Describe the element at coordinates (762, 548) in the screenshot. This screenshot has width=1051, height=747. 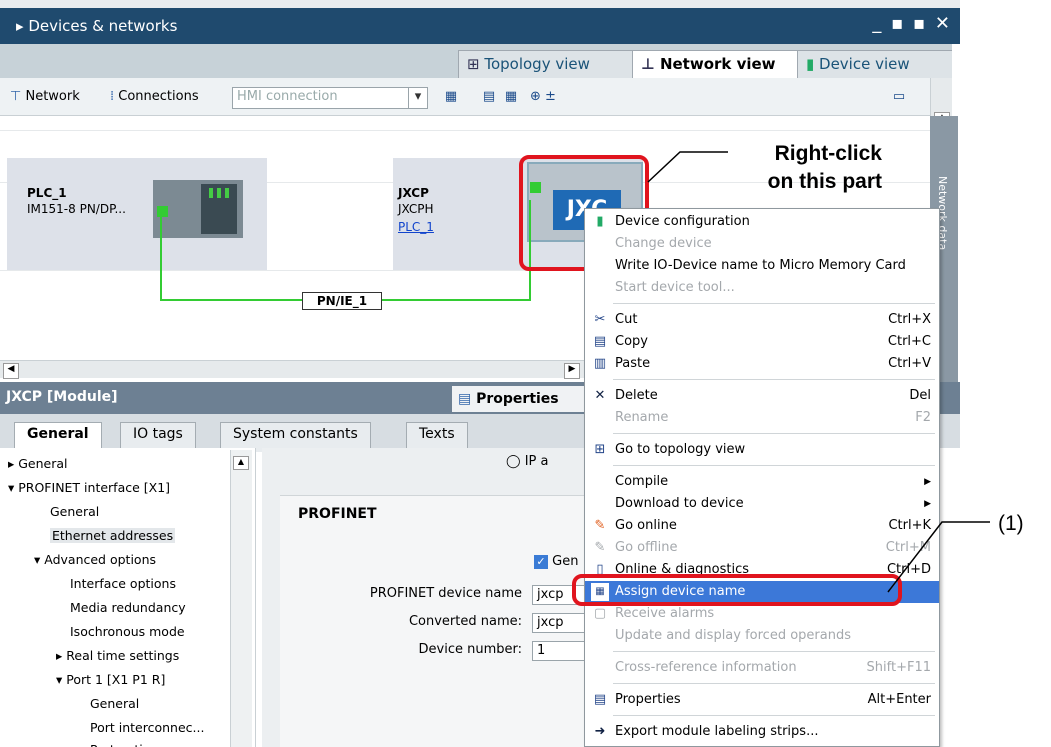
I see `menu-item-go-offline: ✎ Go offline Ctrl+M` at that location.